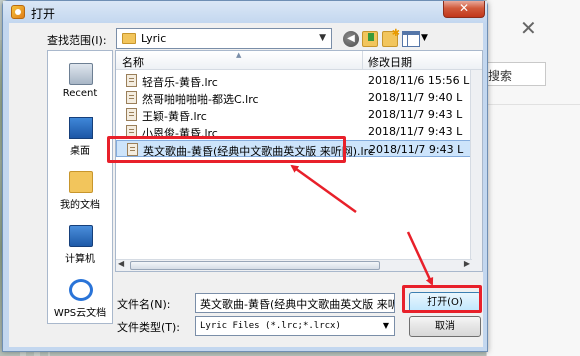 The height and width of the screenshot is (356, 580). I want to click on column-separator, so click(362, 60).